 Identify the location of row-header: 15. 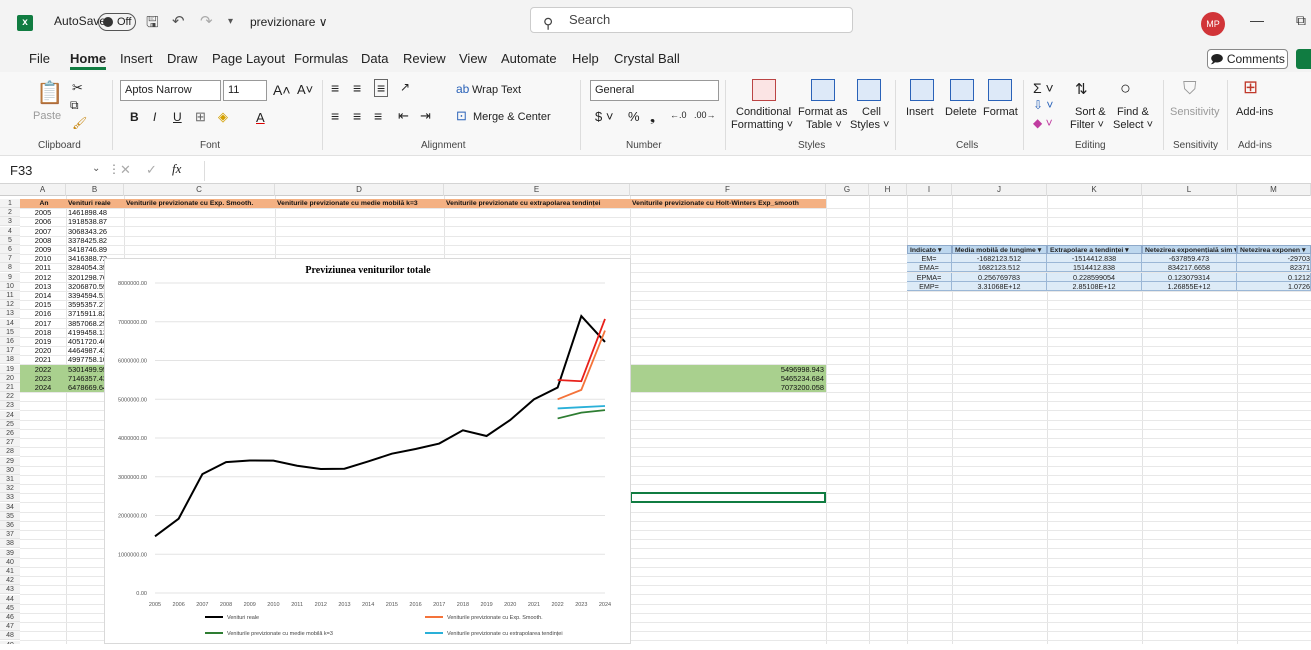
(10, 332).